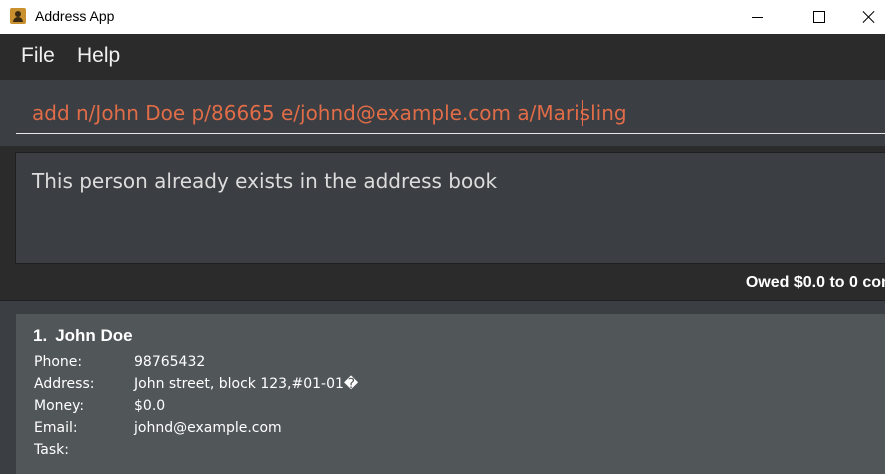 This screenshot has width=885, height=474. I want to click on money-value: $0.0, so click(150, 406).